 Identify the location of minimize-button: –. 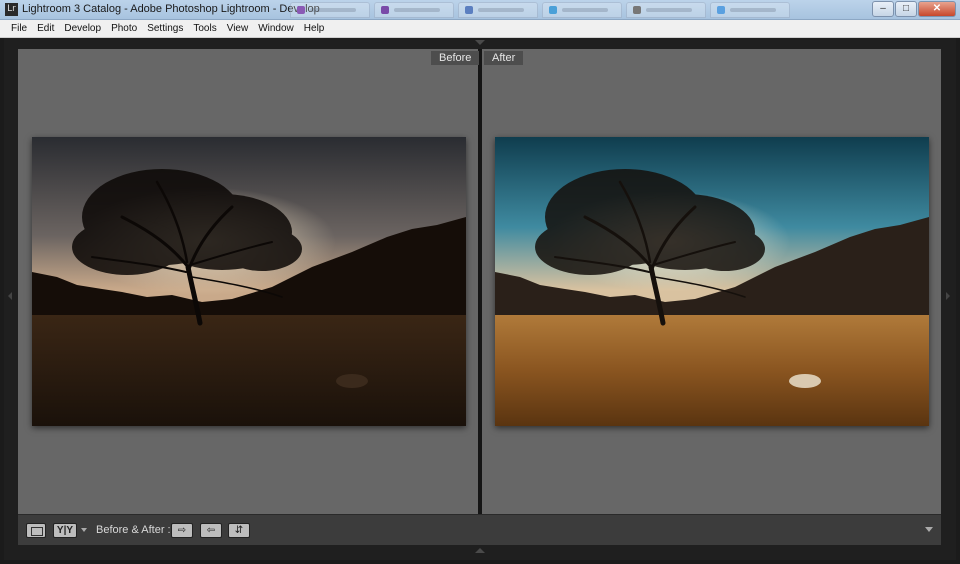
(883, 9).